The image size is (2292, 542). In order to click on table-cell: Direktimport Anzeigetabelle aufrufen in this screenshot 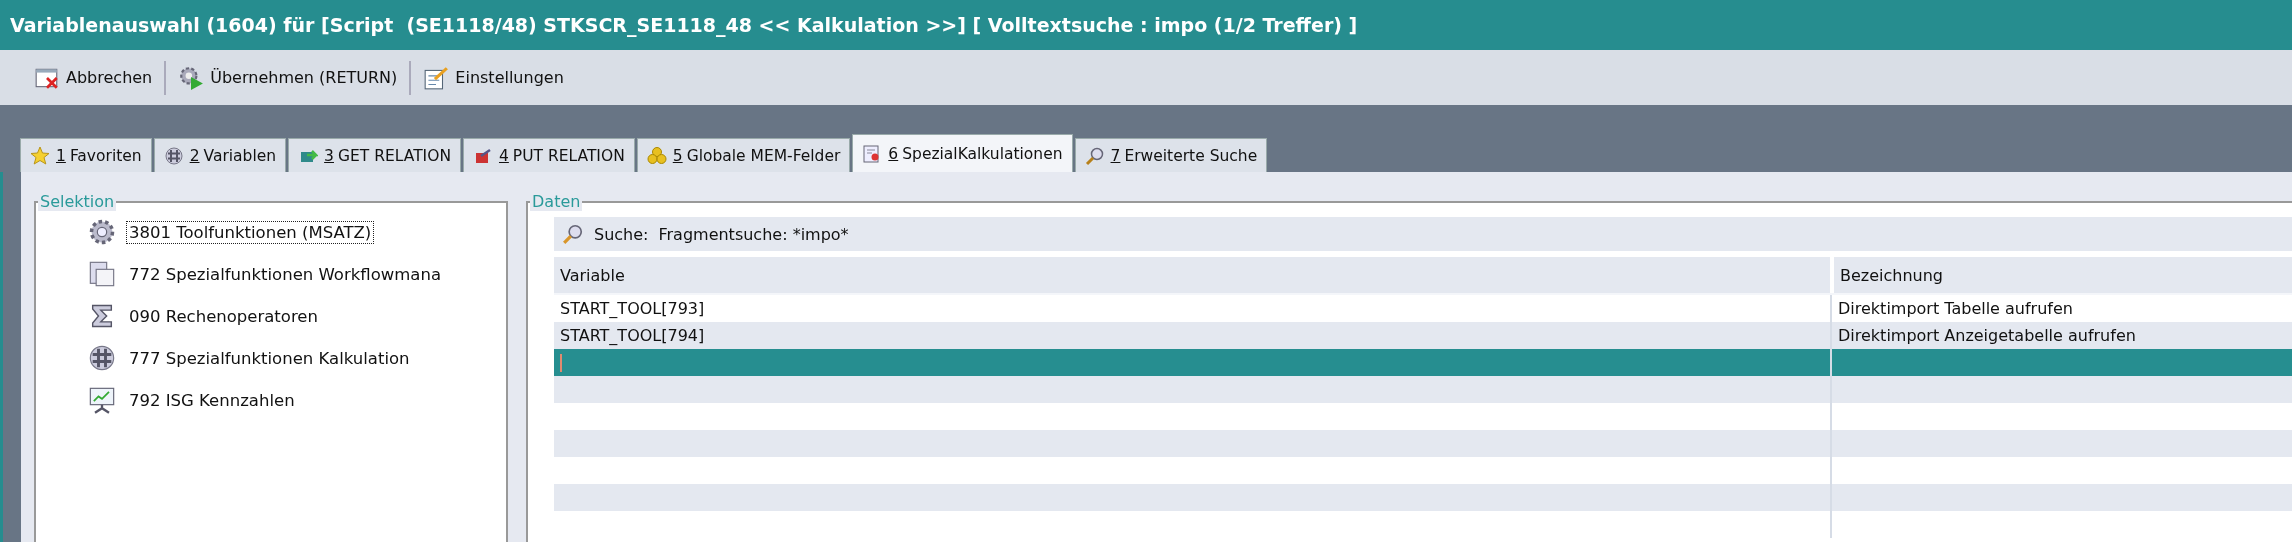, I will do `click(1987, 335)`.